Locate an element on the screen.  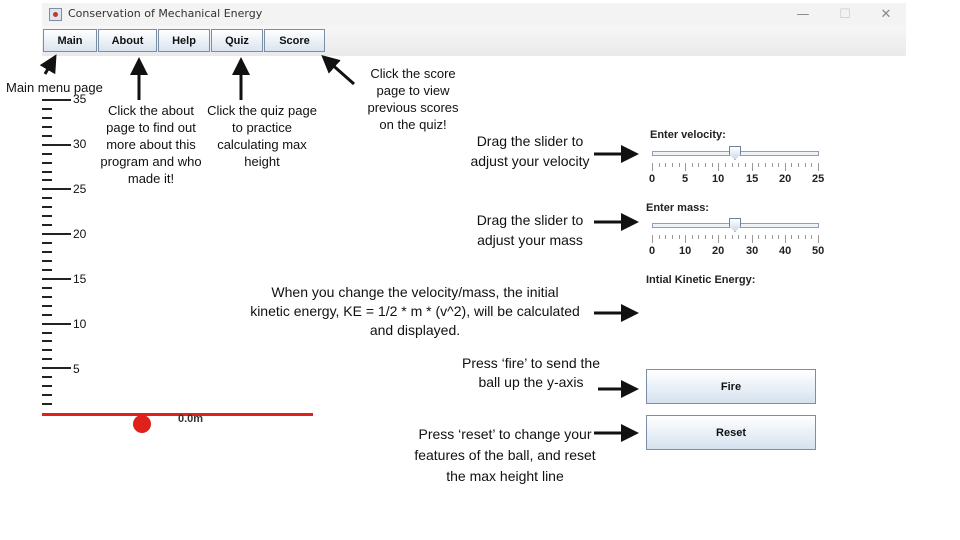
arrow-to-main is located at coordinates (48, 64).